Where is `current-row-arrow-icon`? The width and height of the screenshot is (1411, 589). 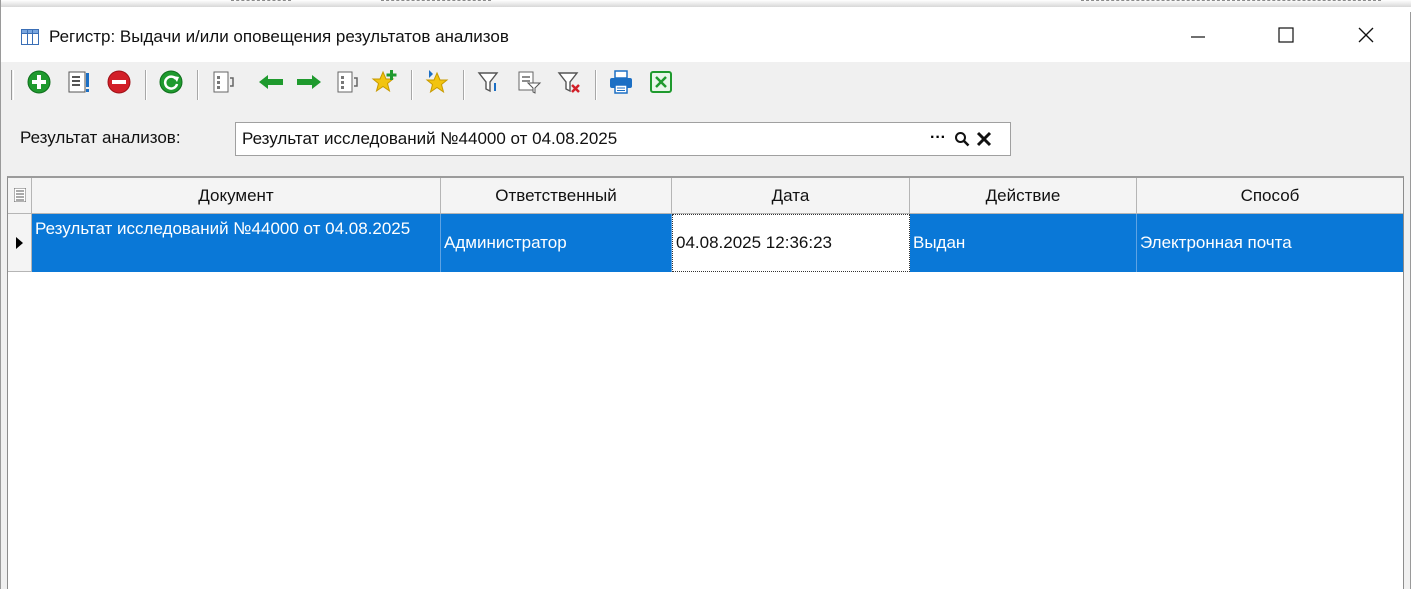
current-row-arrow-icon is located at coordinates (19, 243).